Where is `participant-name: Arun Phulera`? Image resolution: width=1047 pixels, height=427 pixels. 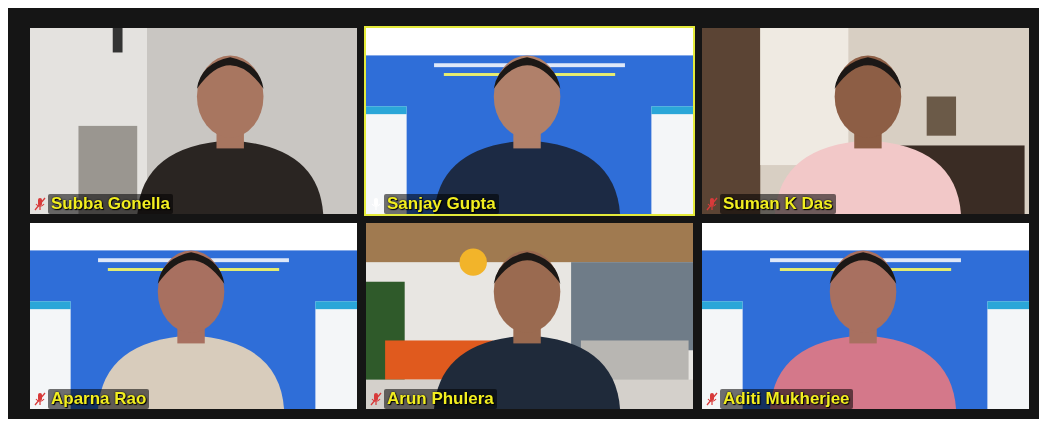 participant-name: Arun Phulera is located at coordinates (440, 399).